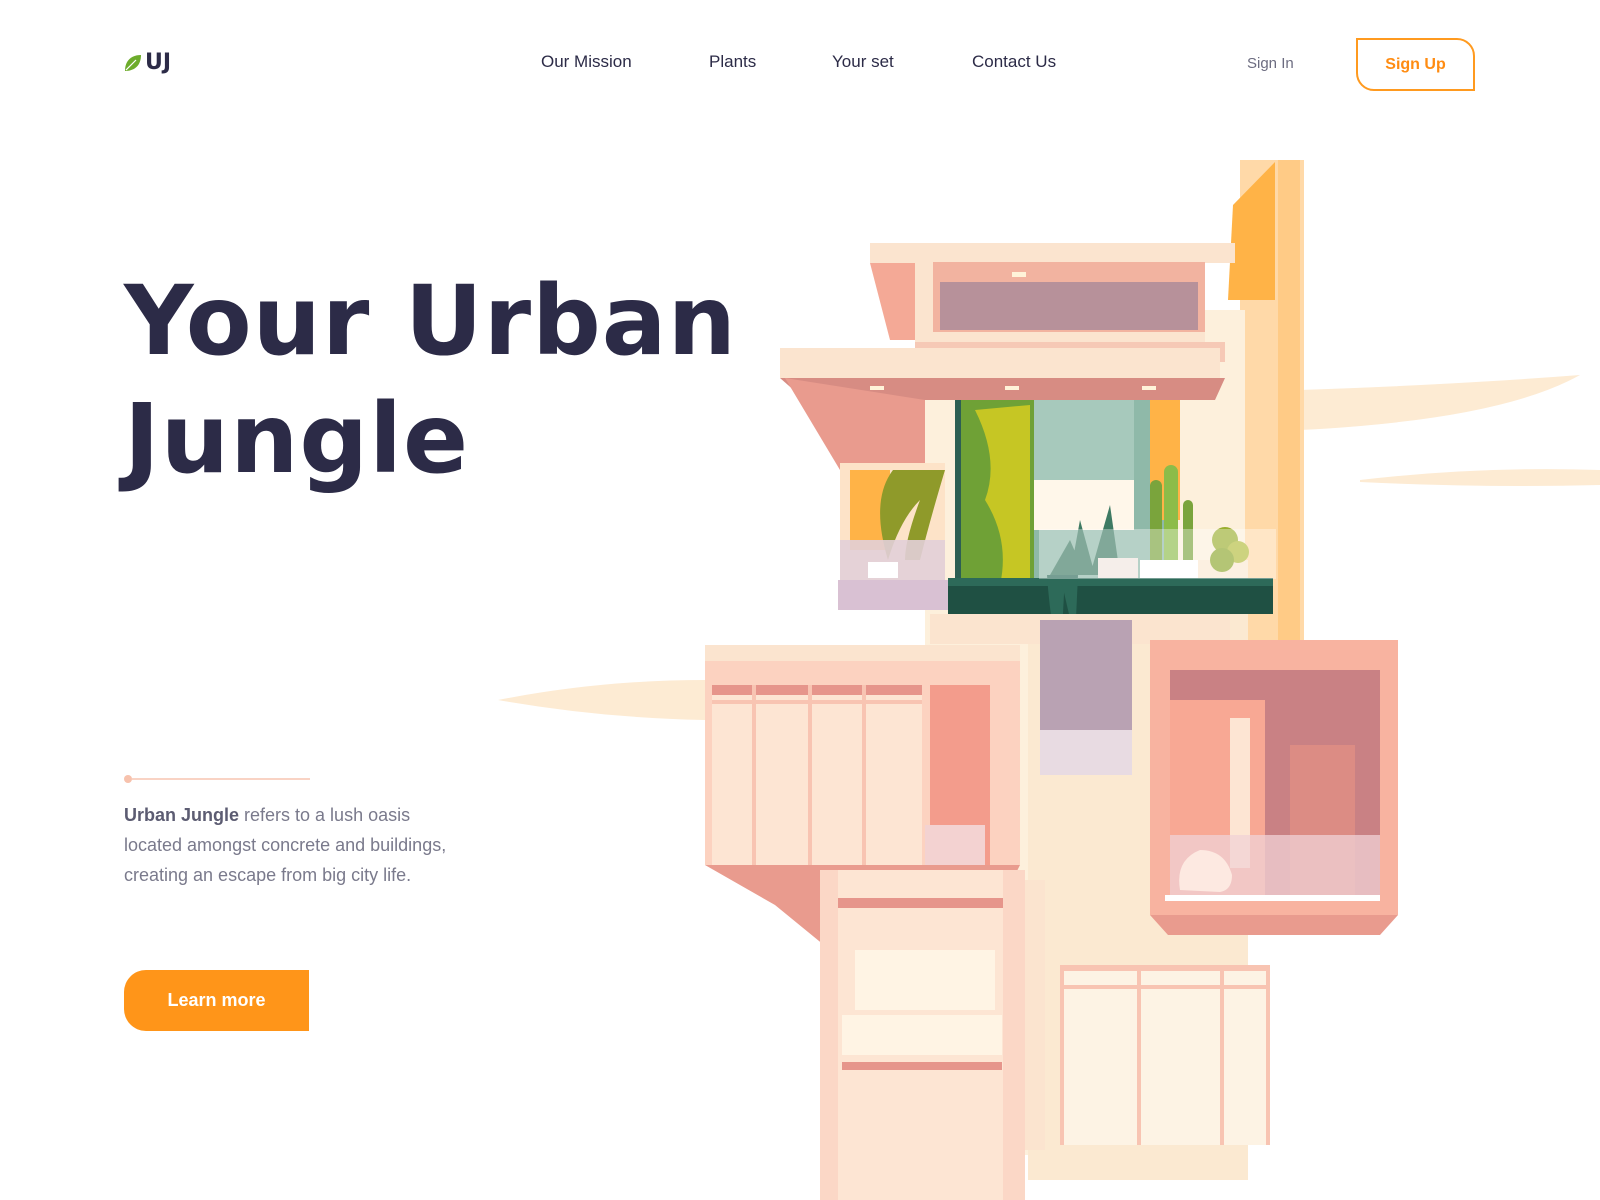 The width and height of the screenshot is (1600, 1200). What do you see at coordinates (1014, 62) in the screenshot?
I see `nav-contact-us: Contact Us` at bounding box center [1014, 62].